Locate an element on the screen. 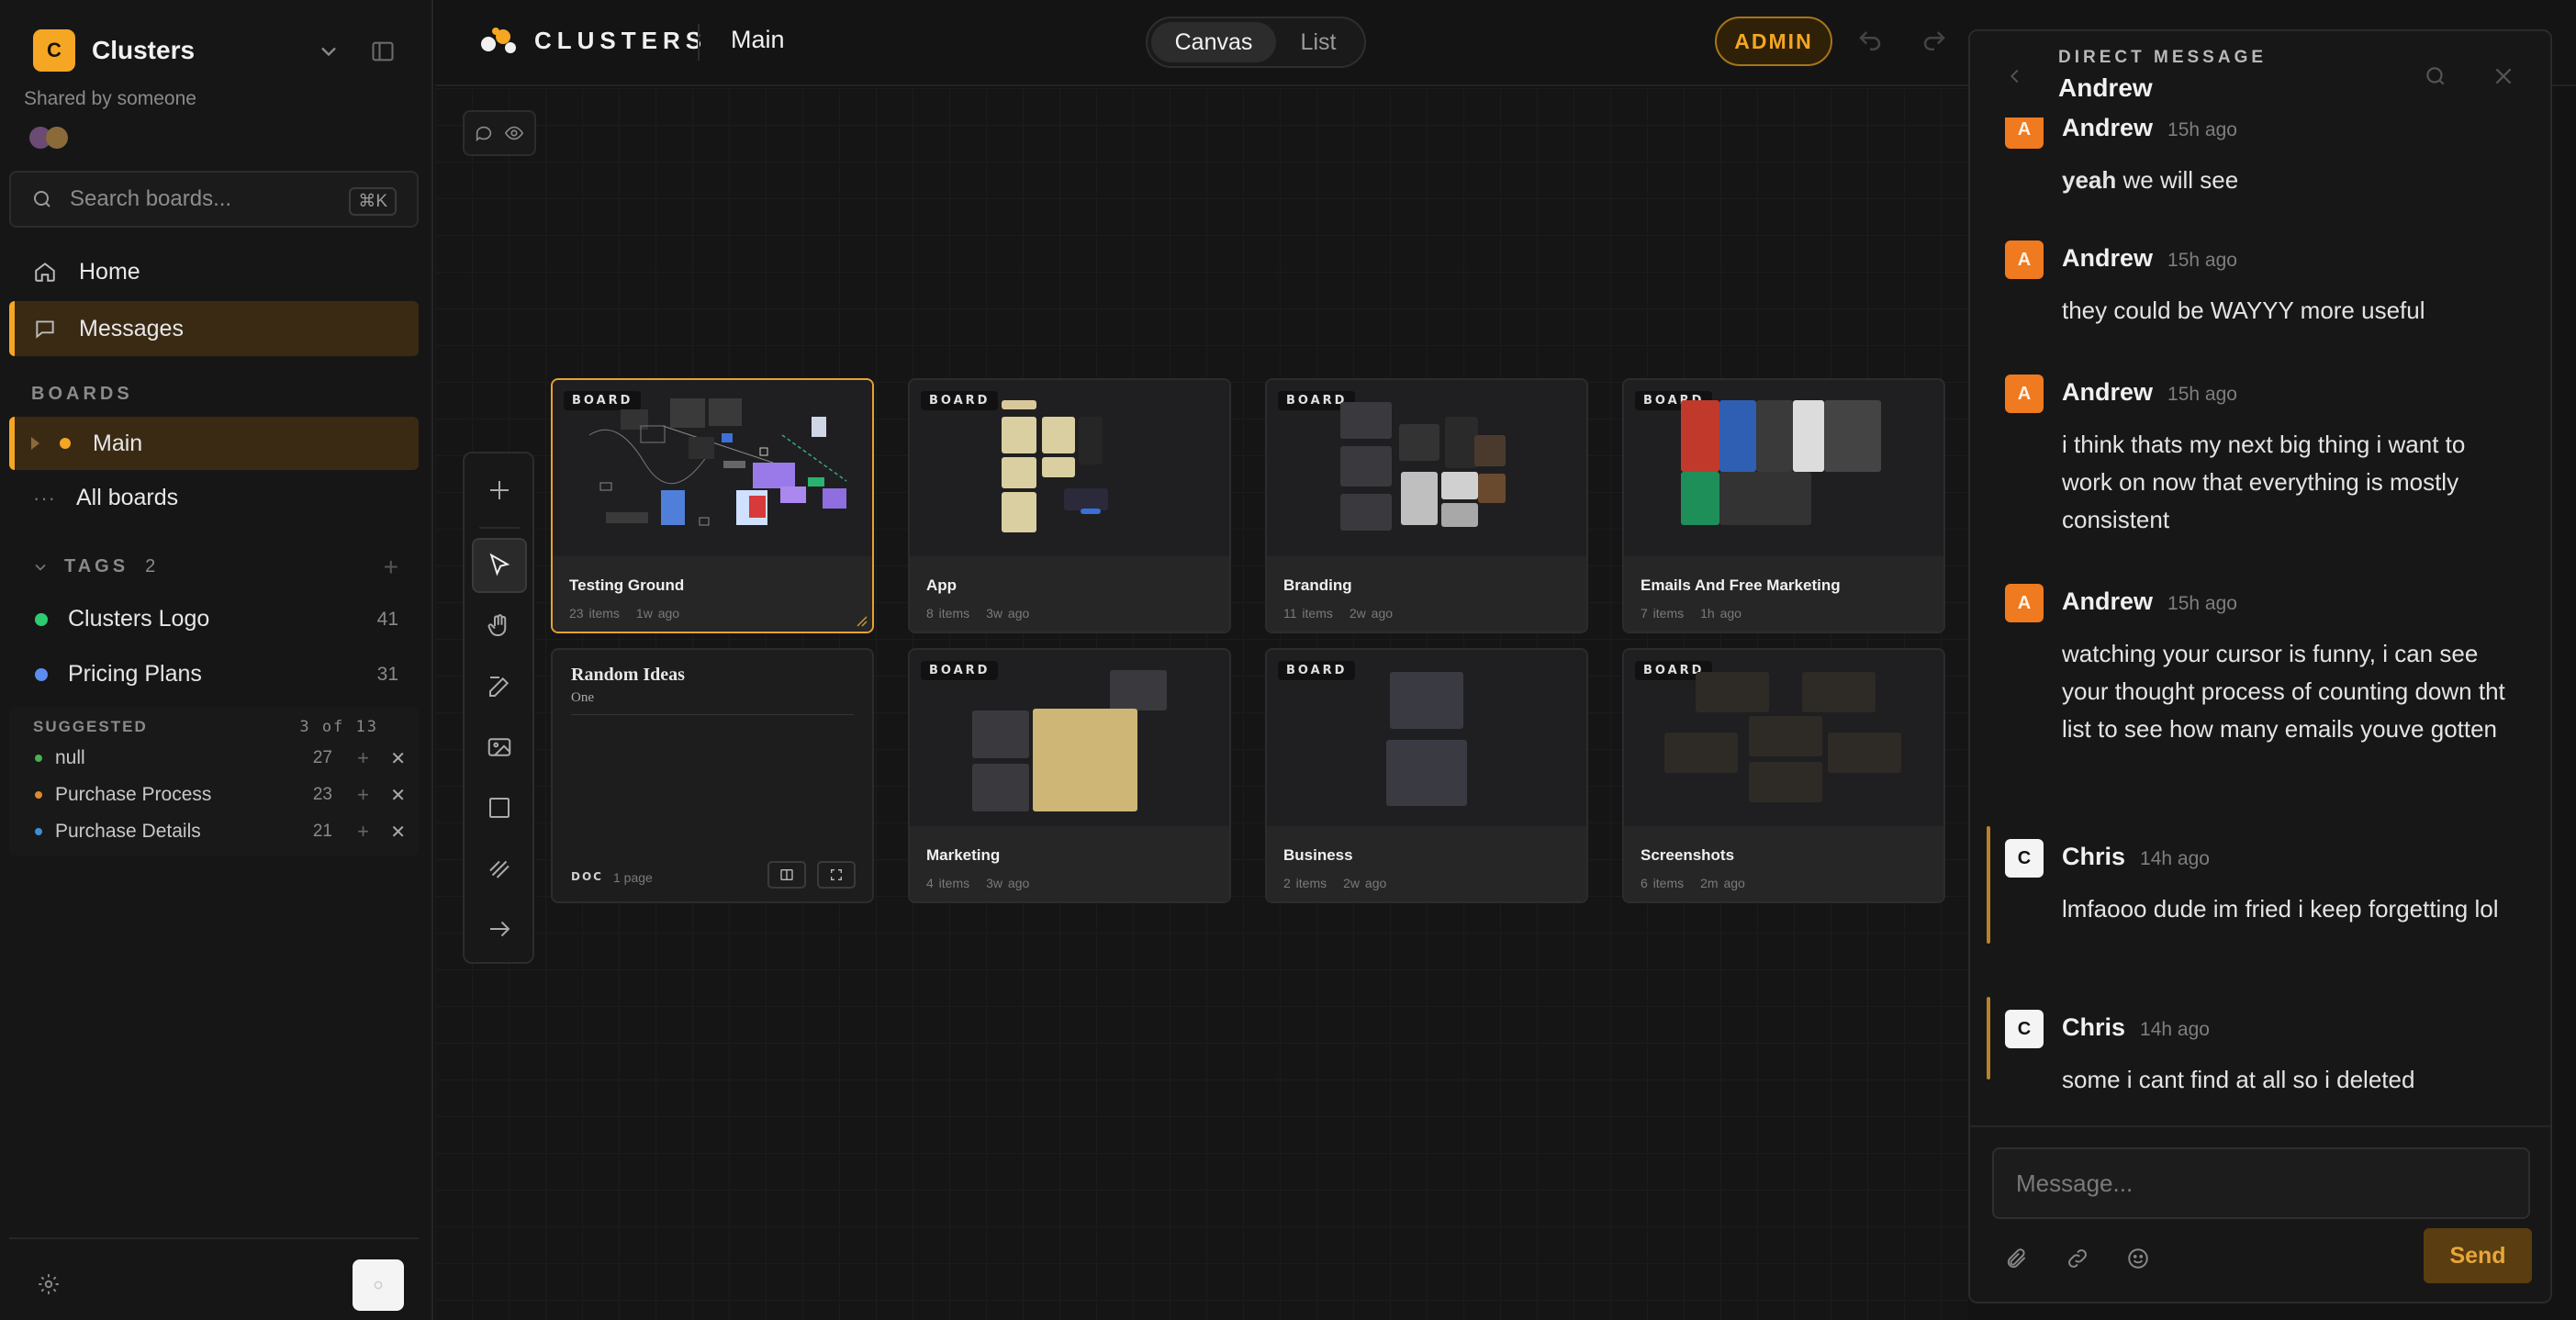 The width and height of the screenshot is (2576, 1320). message-input-box is located at coordinates (2261, 1183).